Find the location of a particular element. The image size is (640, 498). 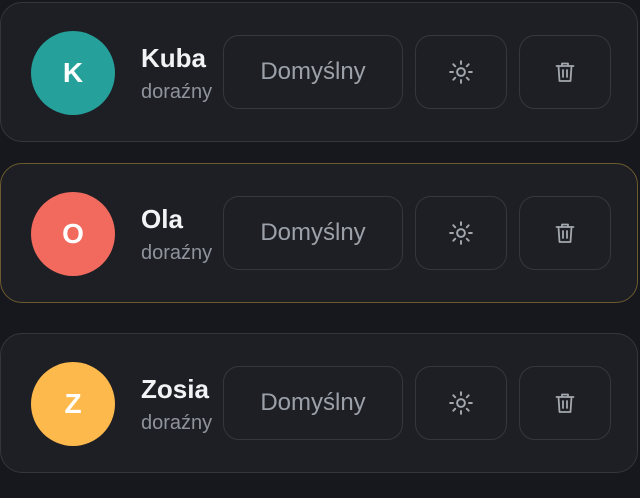

avatar-initial: Z is located at coordinates (73, 403).